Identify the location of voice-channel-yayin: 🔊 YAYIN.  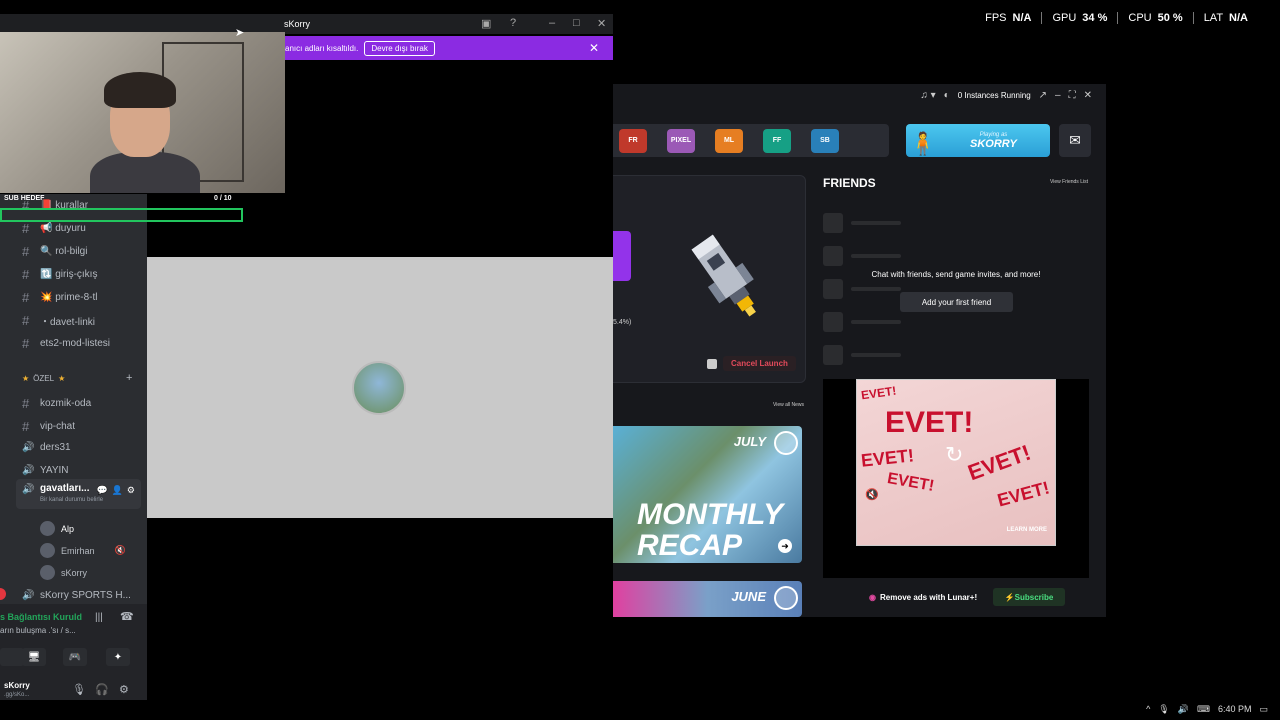
(45, 470).